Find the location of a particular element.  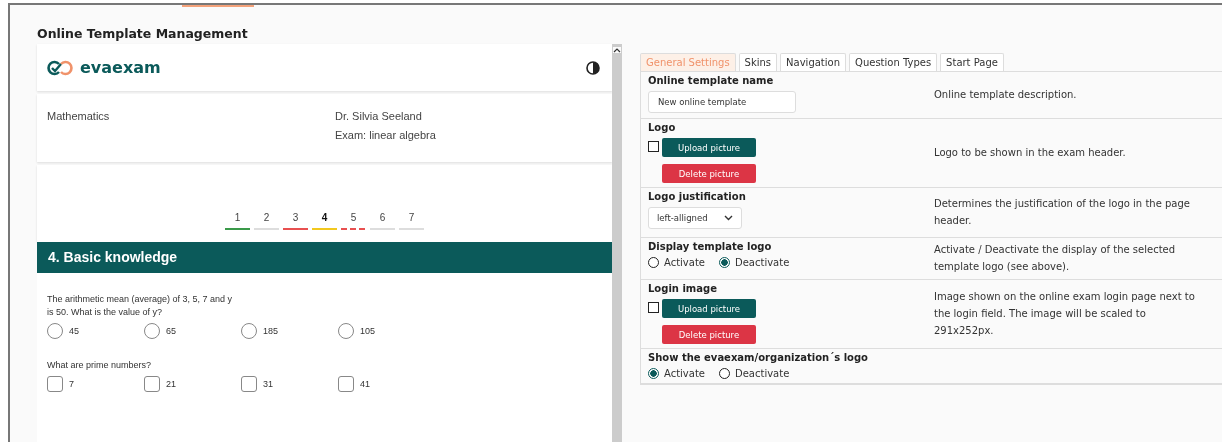

option-label: 7 is located at coordinates (71, 384).